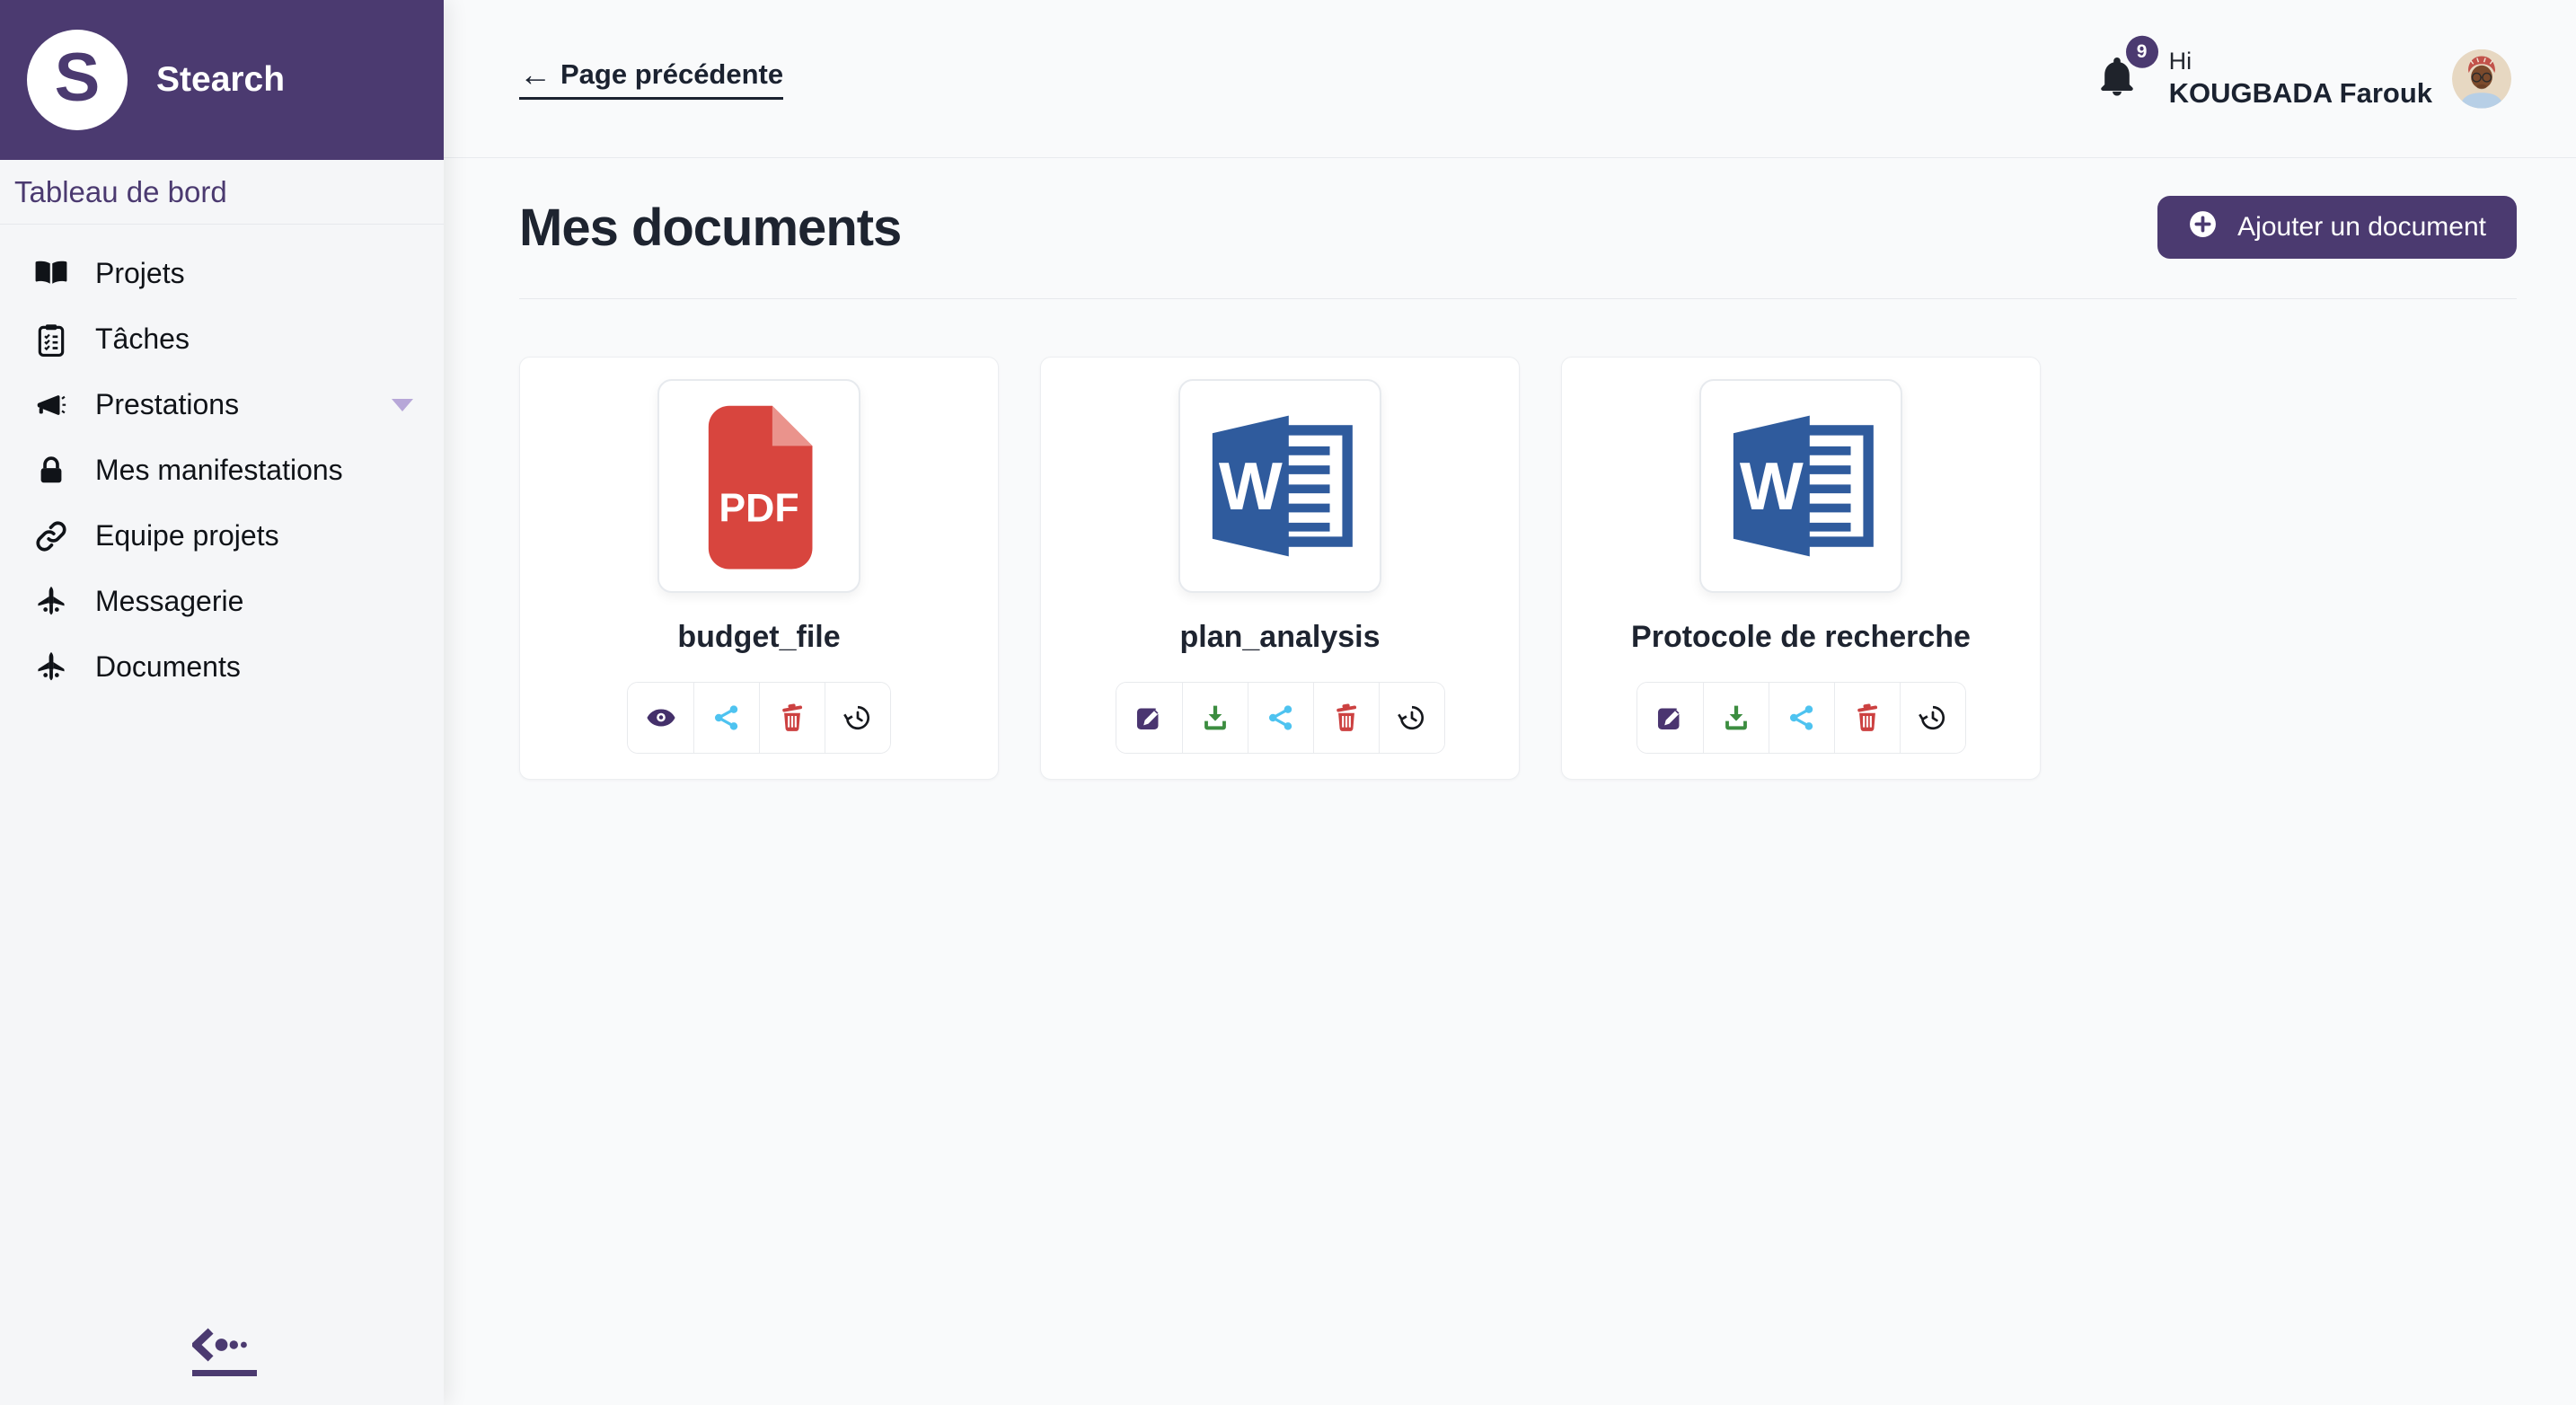 The height and width of the screenshot is (1405, 2576). I want to click on title-divider, so click(1518, 298).